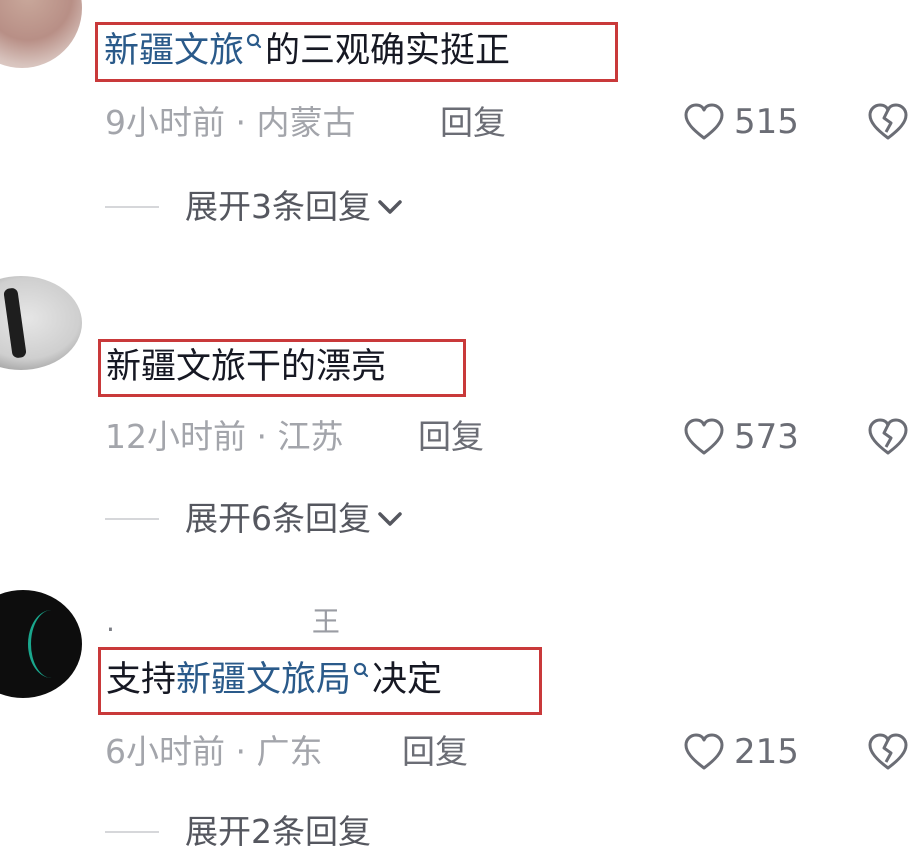  I want to click on comment-text: 新疆文旅干的漂亮, so click(246, 367).